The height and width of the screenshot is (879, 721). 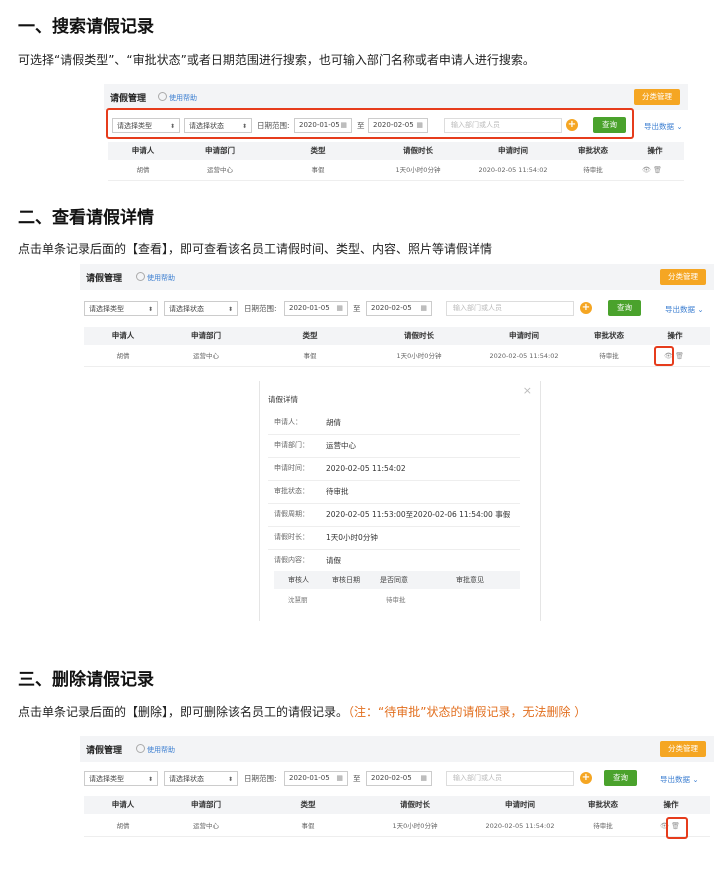 I want to click on delete-note: （注：“待审批”状态的请假记录，无法删除 ）, so click(x=467, y=712).